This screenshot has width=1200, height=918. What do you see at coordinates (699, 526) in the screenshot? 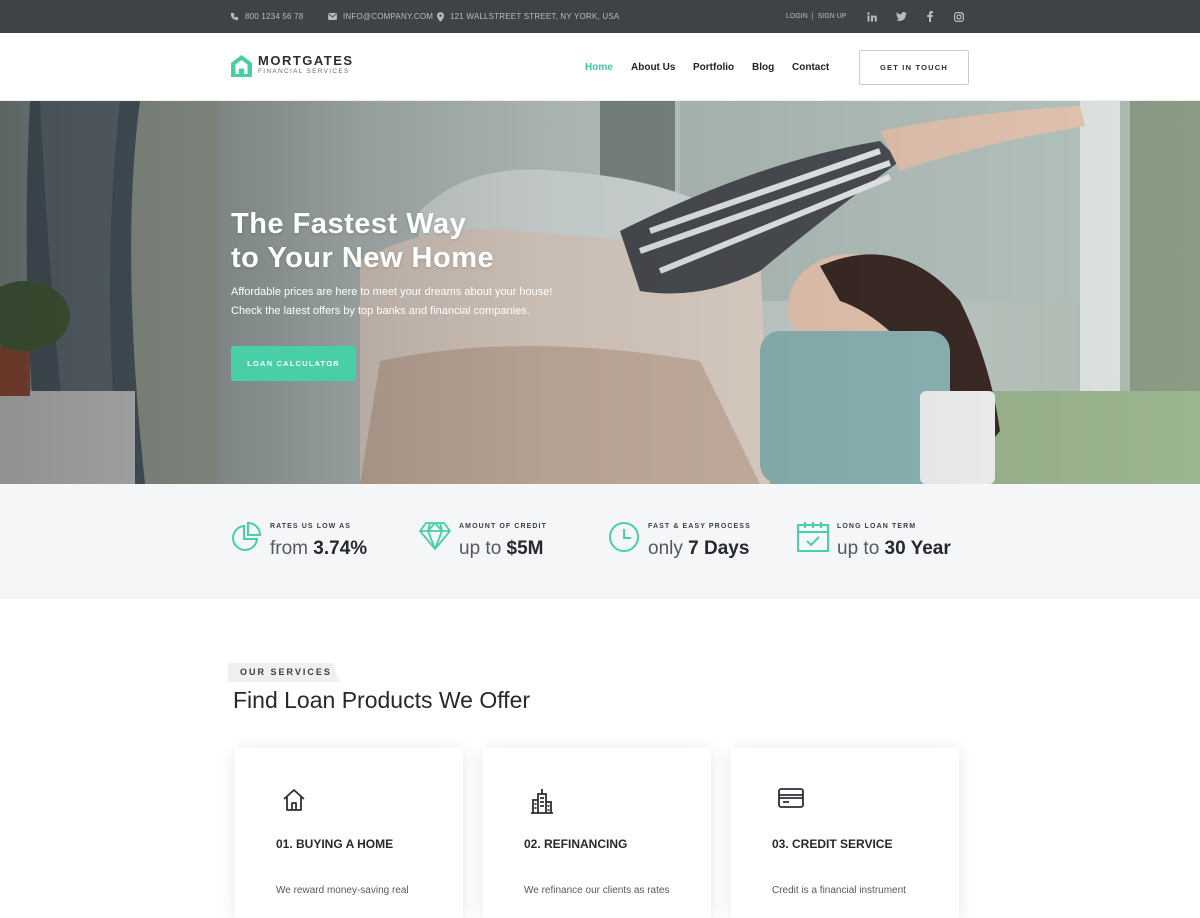
I see `stat-label: FAST & EASY PROCESS` at bounding box center [699, 526].